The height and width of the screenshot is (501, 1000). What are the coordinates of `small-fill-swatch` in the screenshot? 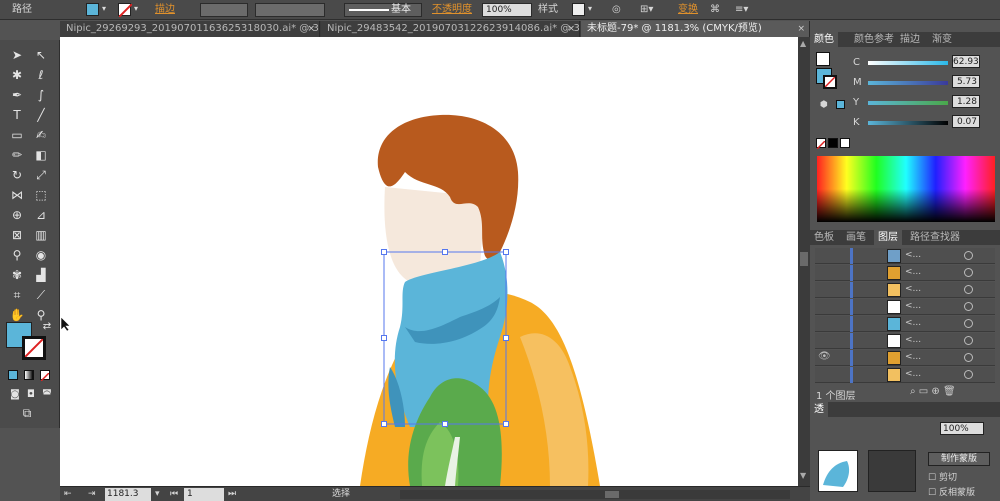 It's located at (823, 59).